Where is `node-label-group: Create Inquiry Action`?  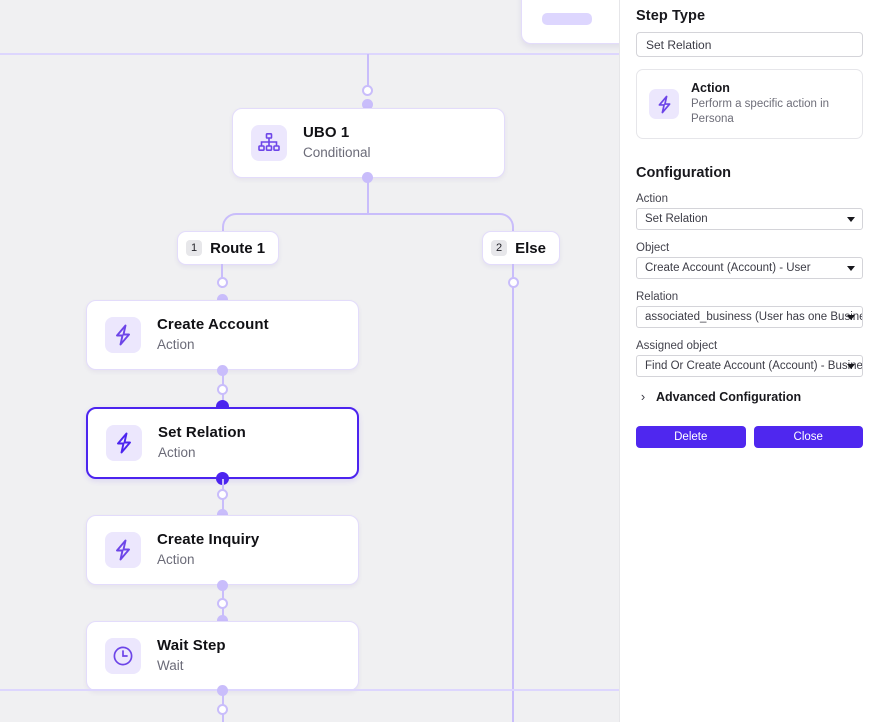 node-label-group: Create Inquiry Action is located at coordinates (208, 550).